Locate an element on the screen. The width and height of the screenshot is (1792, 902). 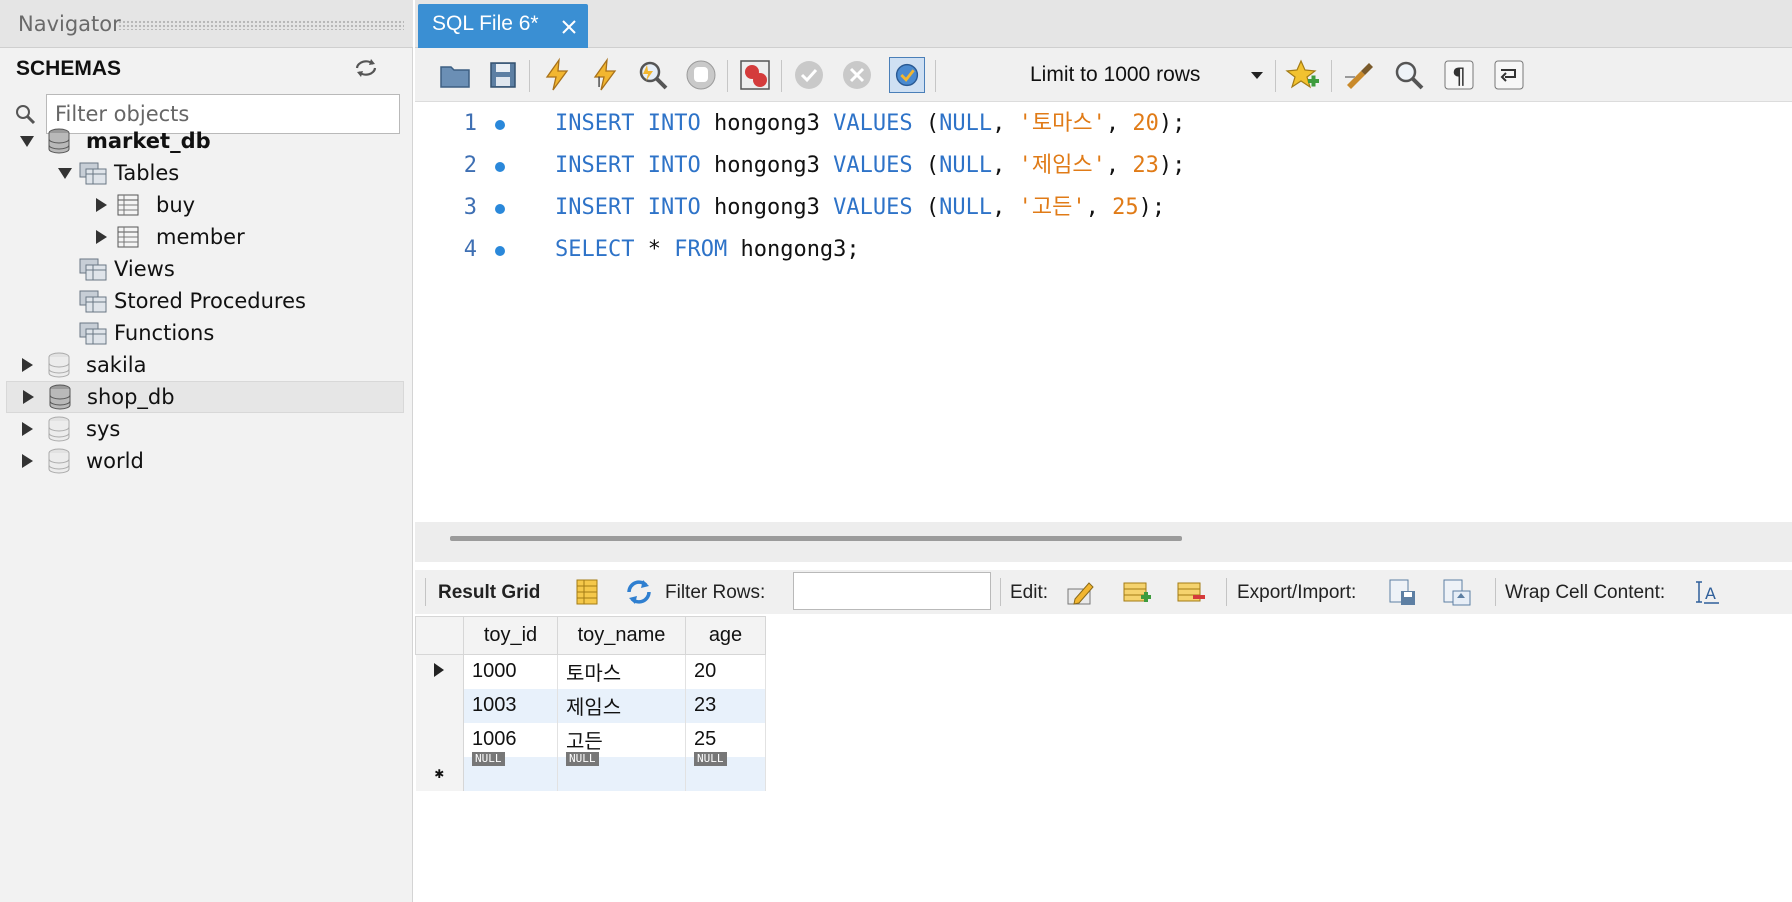
grid-body: 1000 토마스 20 1003 제임스 23 1006 고든 25 ✱ NULL NULL NULL is located at coordinates (590, 722).